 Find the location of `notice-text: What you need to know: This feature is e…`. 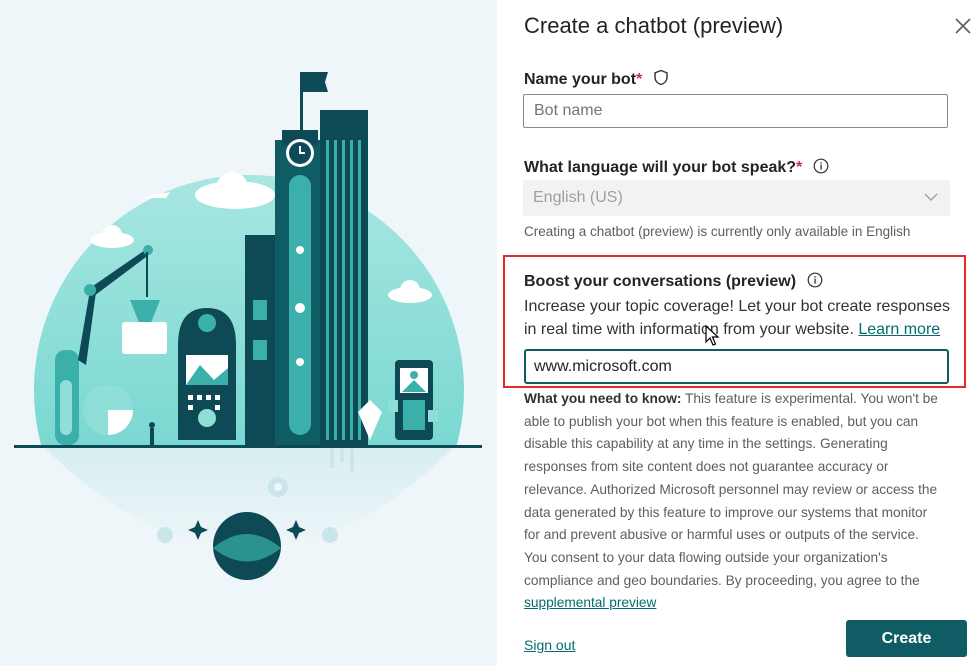

notice-text: What you need to know: This feature is e… is located at coordinates (734, 501).